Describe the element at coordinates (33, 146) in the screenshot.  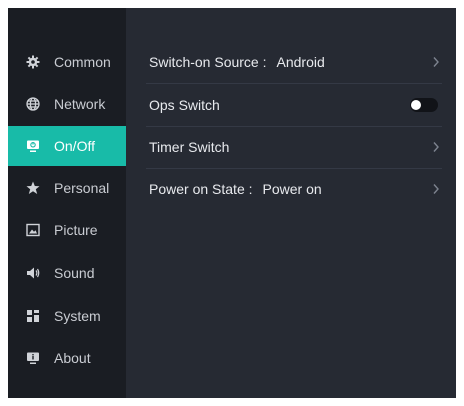
I see `power-monitor-icon` at that location.